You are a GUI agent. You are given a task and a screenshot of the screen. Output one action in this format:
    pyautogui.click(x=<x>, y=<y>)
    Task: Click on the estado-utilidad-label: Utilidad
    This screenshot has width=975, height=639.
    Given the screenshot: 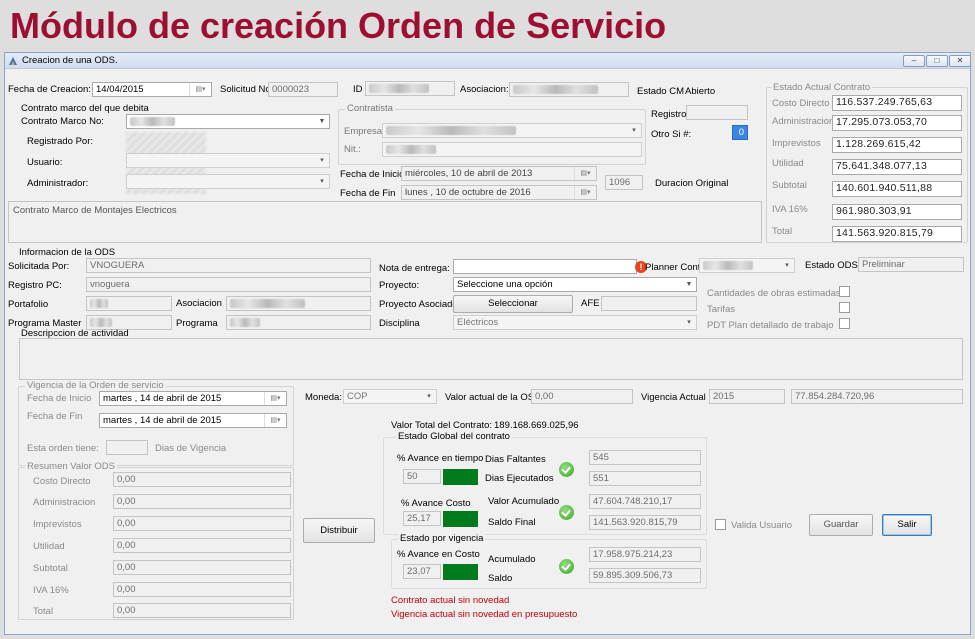 What is the action you would take?
    pyautogui.click(x=788, y=163)
    